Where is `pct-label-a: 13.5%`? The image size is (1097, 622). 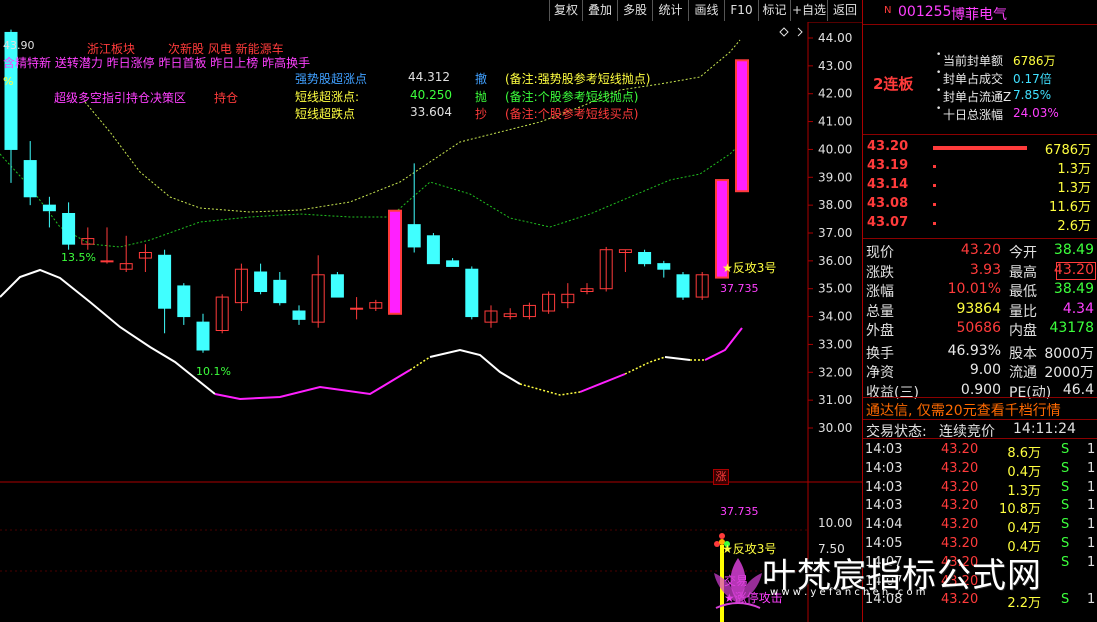 pct-label-a: 13.5% is located at coordinates (78, 257).